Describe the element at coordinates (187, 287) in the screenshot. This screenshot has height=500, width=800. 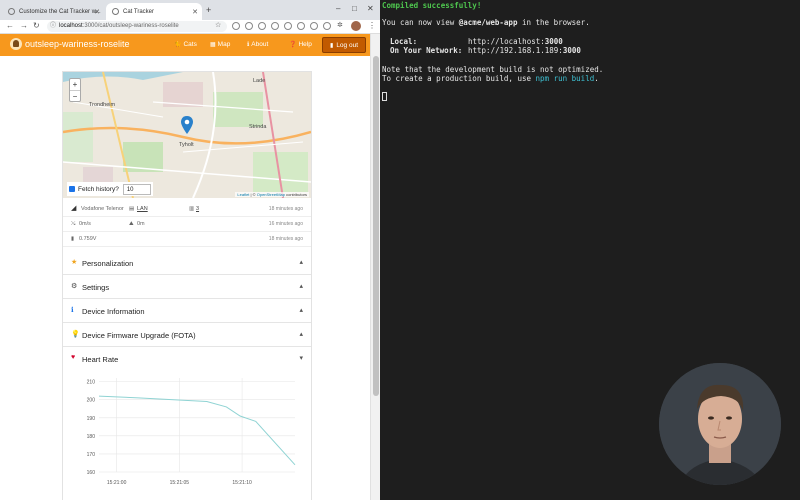
I see `section-settings: ⚙ Settings ▴` at that location.